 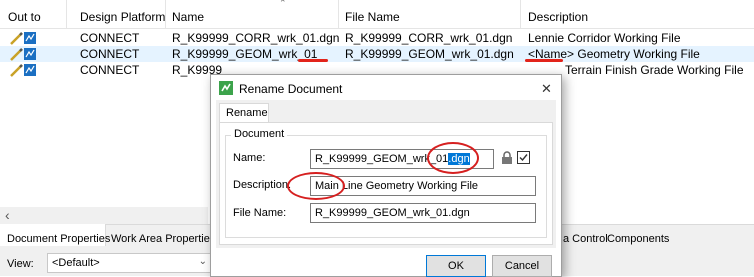 What do you see at coordinates (558, 17) in the screenshot?
I see `column-description: Description` at bounding box center [558, 17].